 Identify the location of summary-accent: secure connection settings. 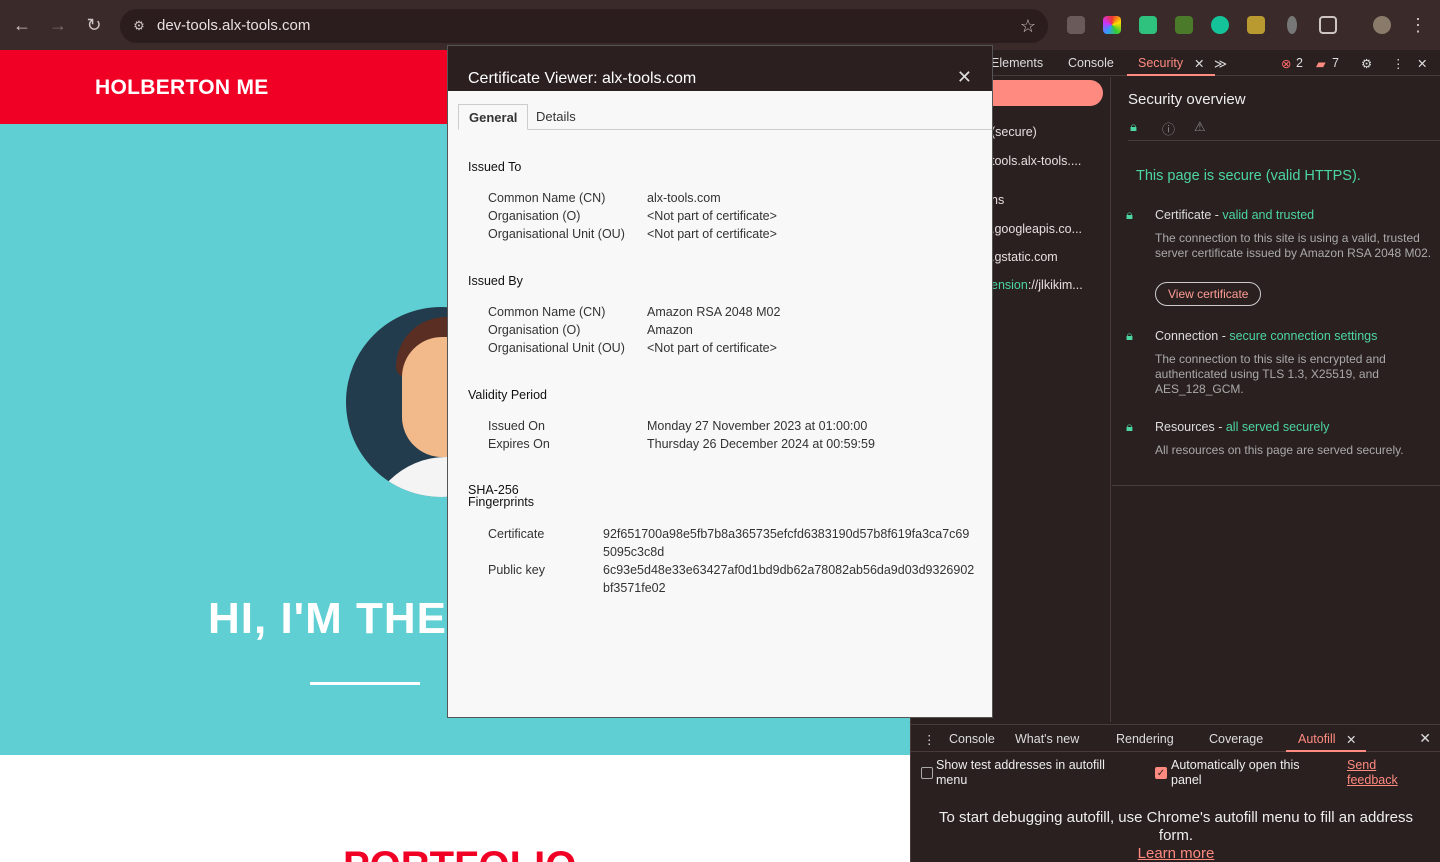
(1303, 336).